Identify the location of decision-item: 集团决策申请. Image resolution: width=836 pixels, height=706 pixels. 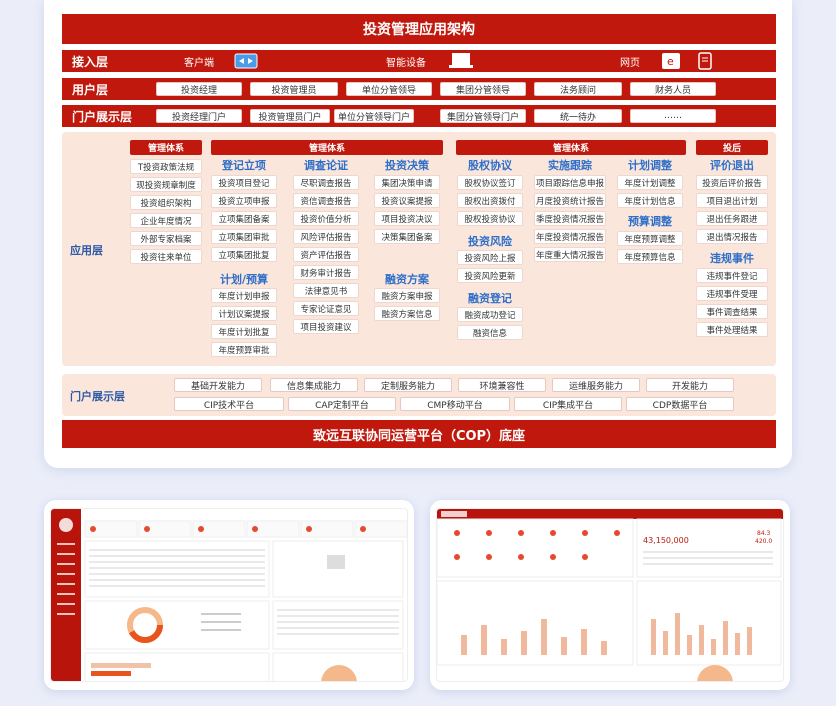
(407, 182).